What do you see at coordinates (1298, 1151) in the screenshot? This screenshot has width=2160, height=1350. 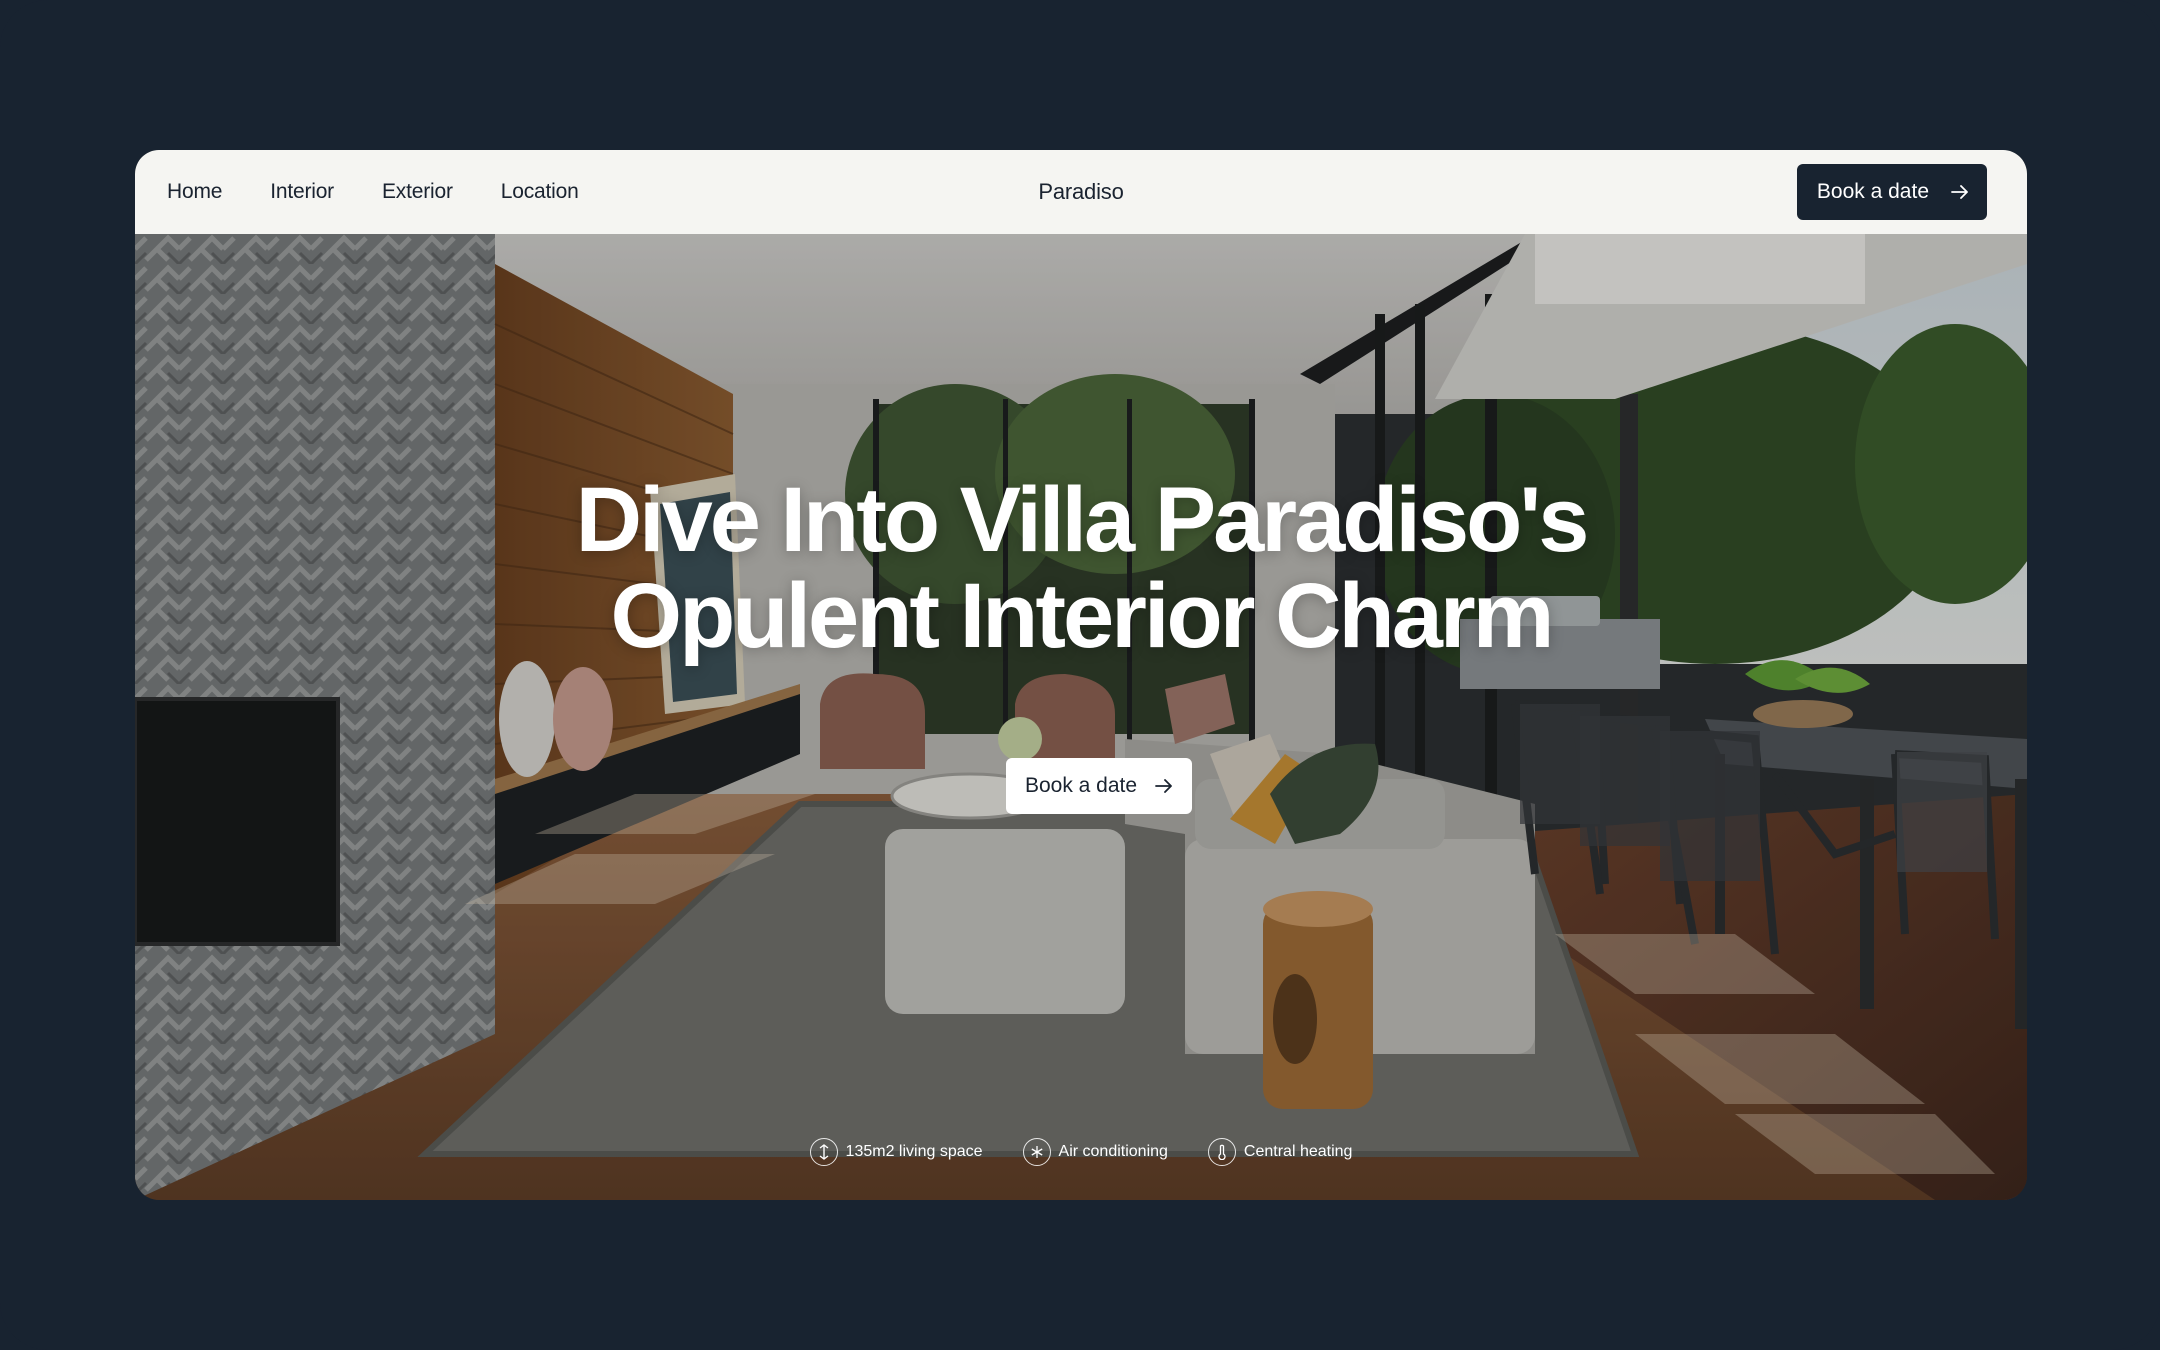 I see `feature-label: Central heating` at bounding box center [1298, 1151].